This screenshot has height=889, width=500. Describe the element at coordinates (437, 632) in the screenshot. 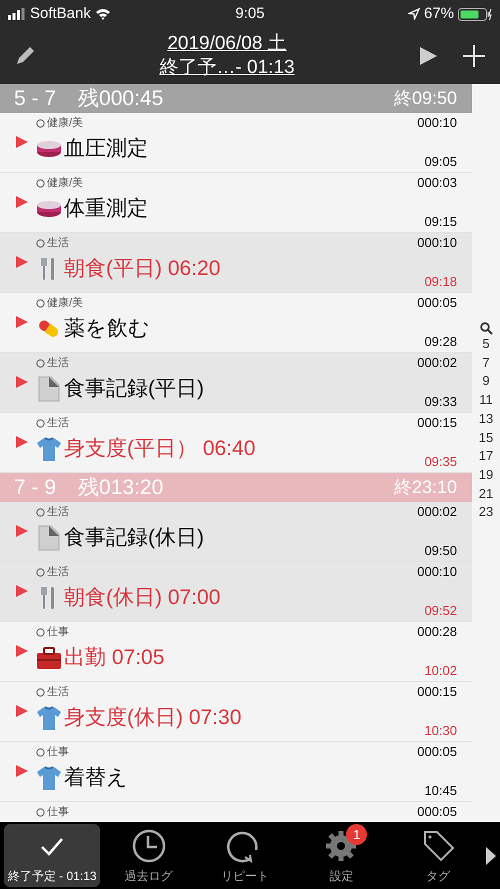

I see `duration: 000:28` at that location.